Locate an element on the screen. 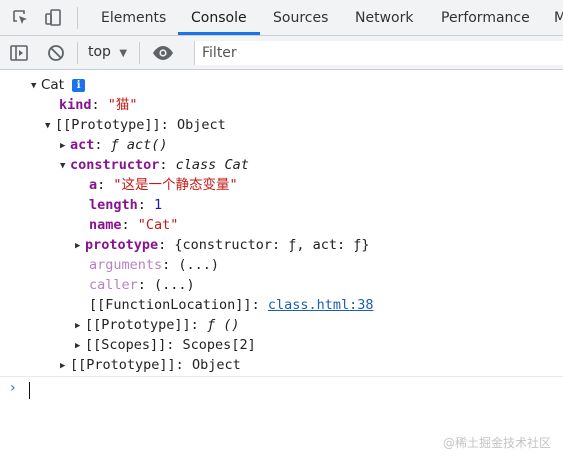 The height and width of the screenshot is (463, 563). property-caller: caller: (...) is located at coordinates (142, 285).